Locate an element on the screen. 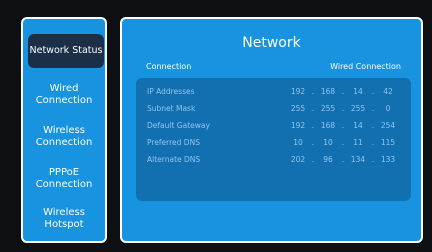 The width and height of the screenshot is (432, 252). table-row-preferred-dns: Preferred DNS 10 . 10 . 11 . 115 is located at coordinates (273, 142).